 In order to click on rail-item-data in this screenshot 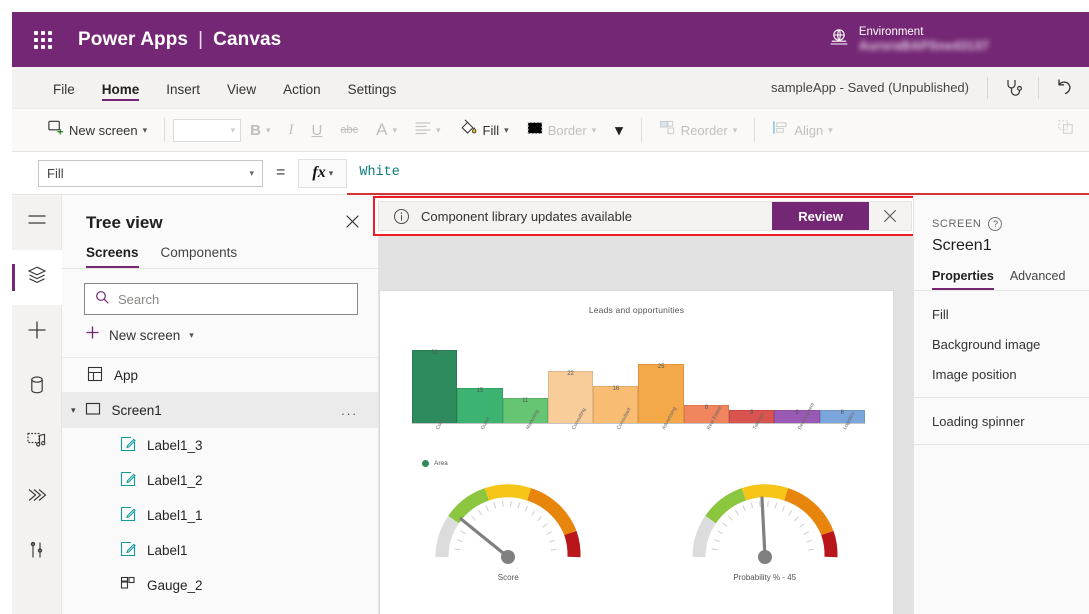, I will do `click(37, 387)`.